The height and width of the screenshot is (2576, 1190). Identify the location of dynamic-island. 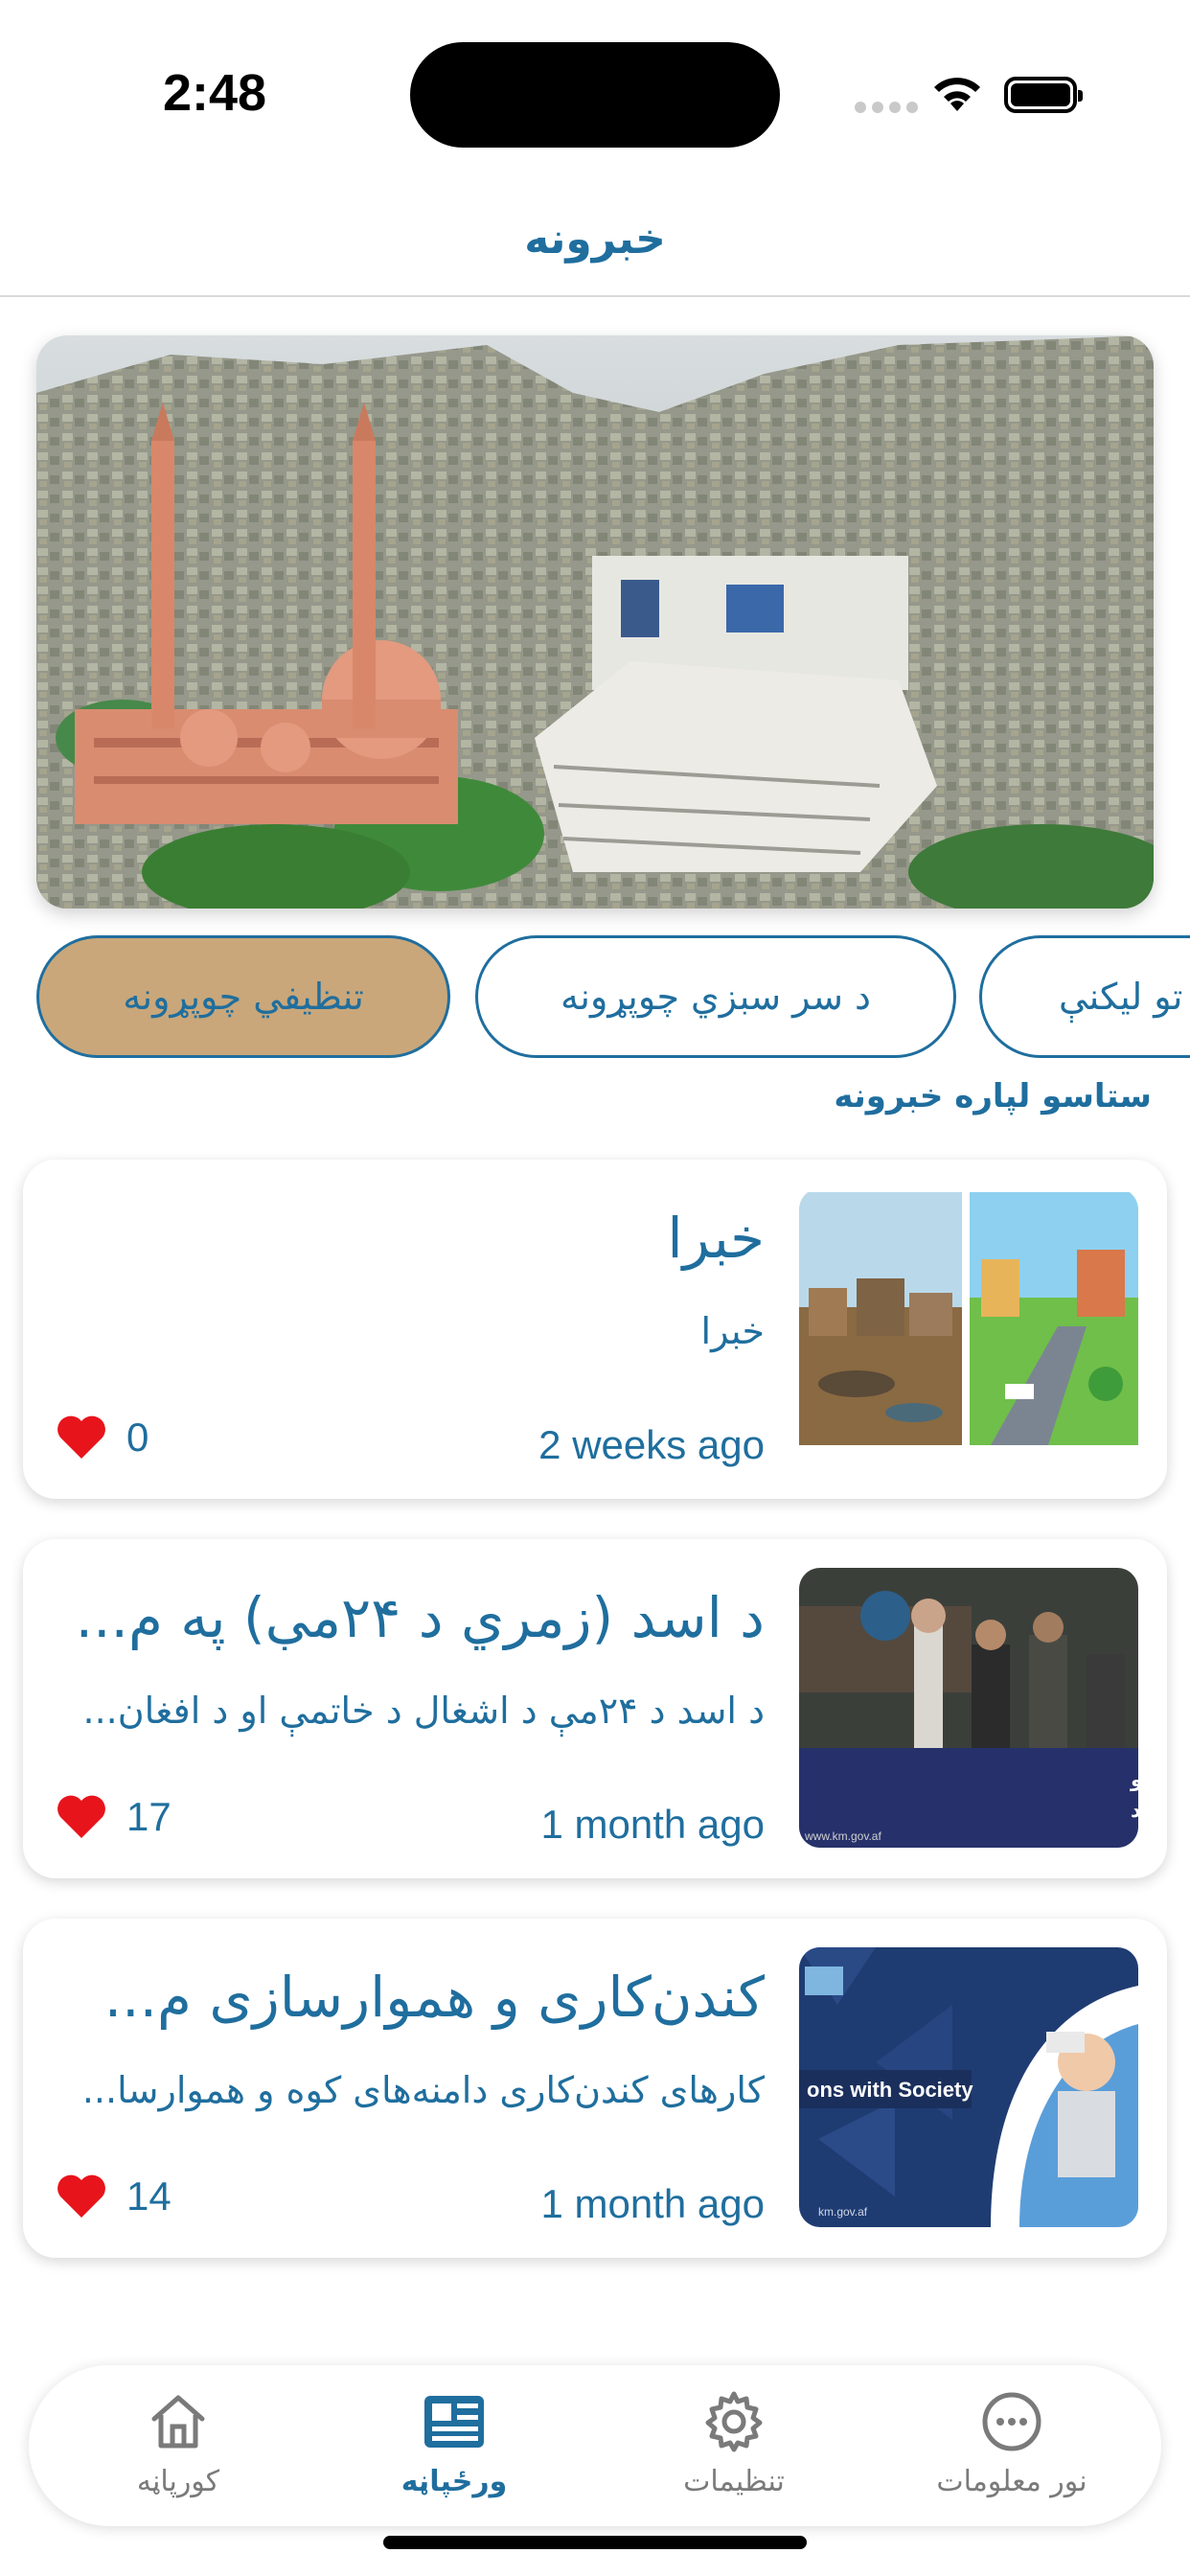
(595, 95).